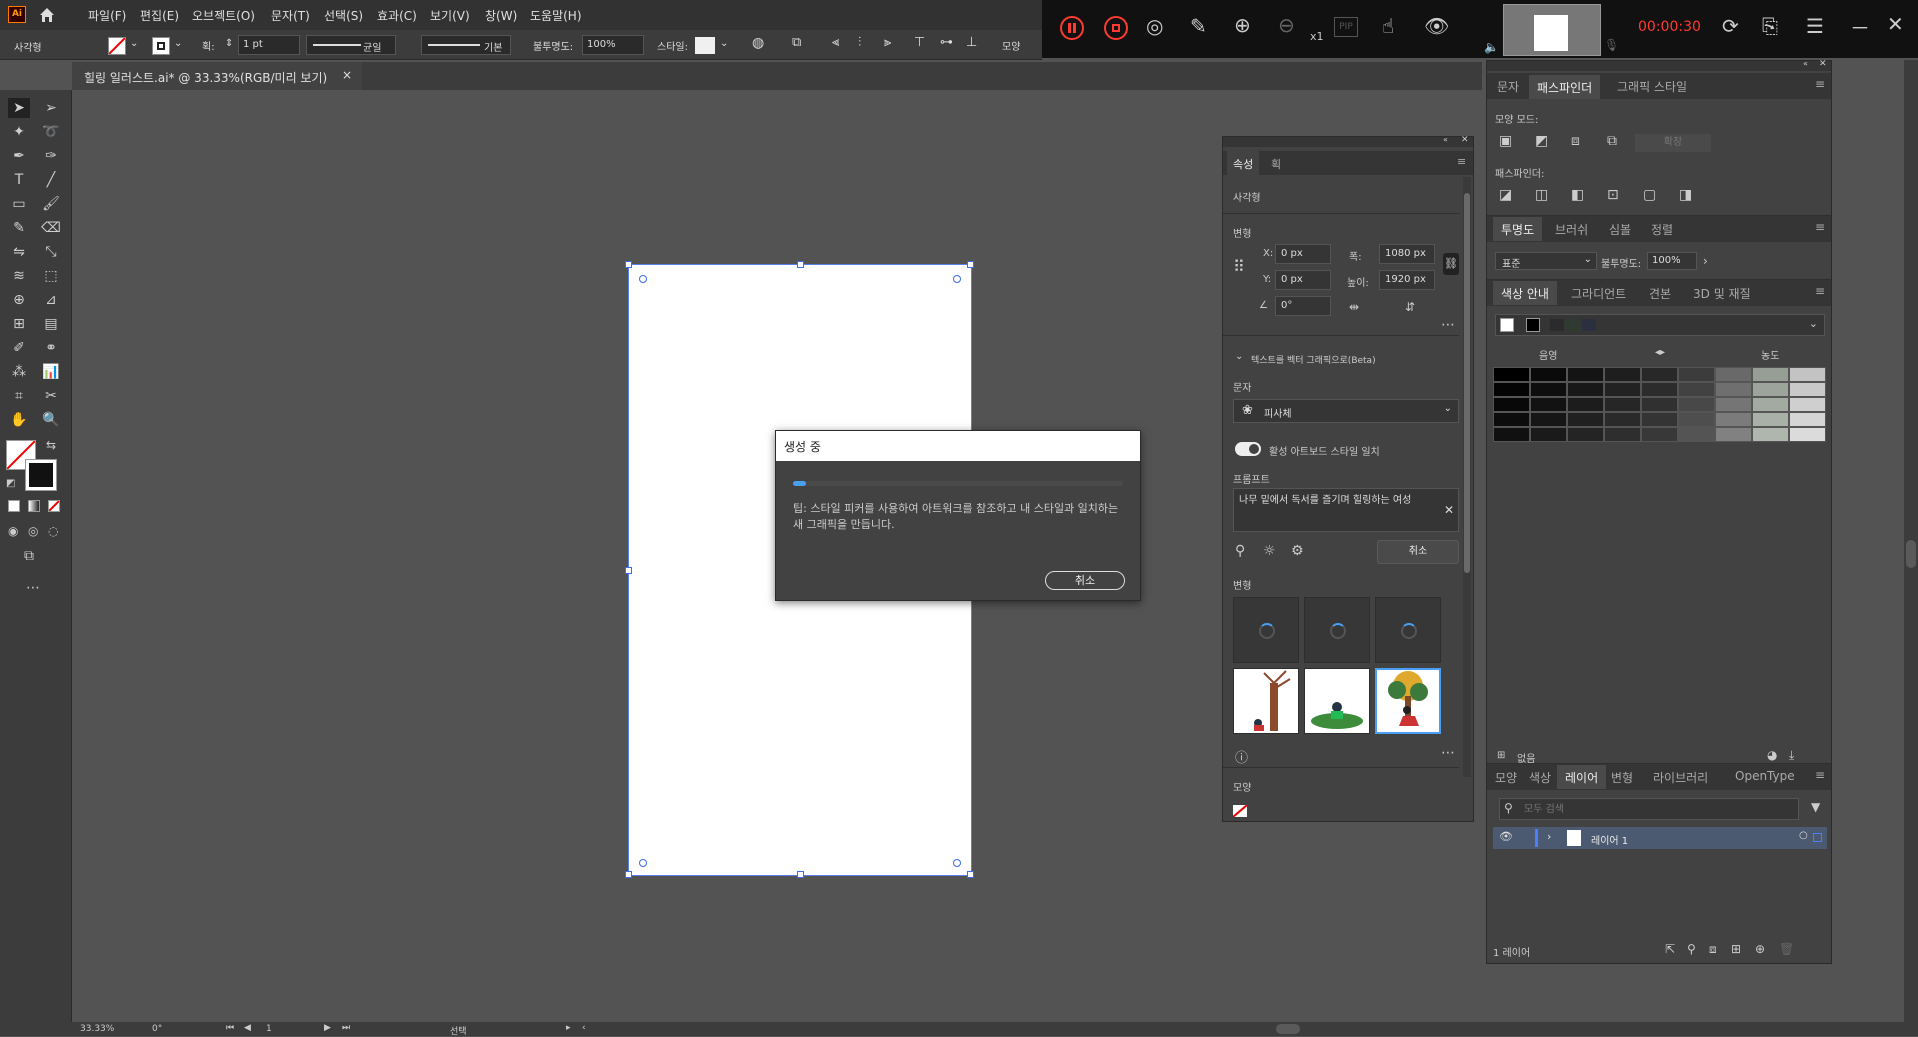  Describe the element at coordinates (1786, 949) in the screenshot. I see `trash-icon: 🗑` at that location.